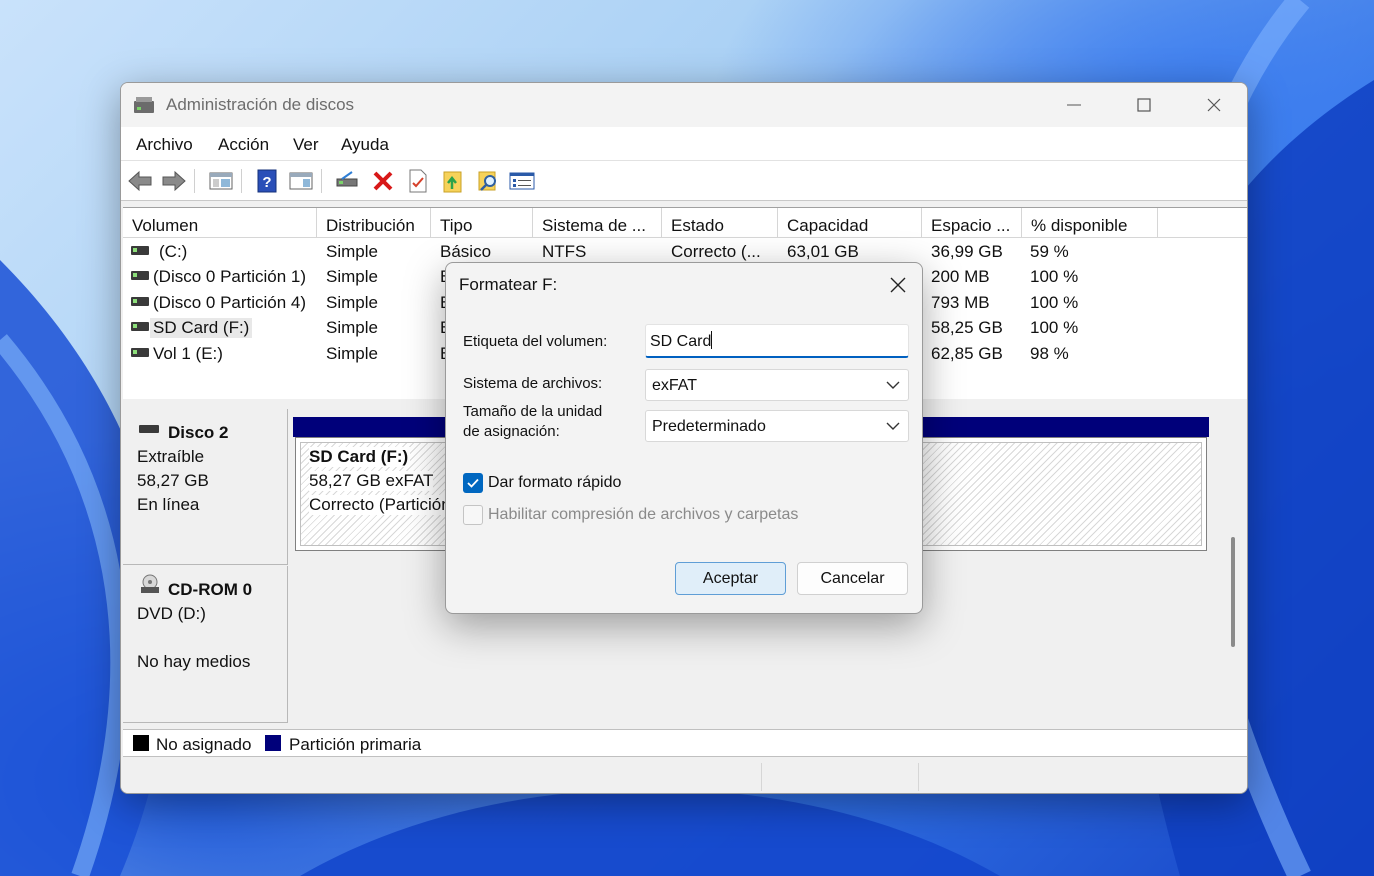 The height and width of the screenshot is (876, 1374). Describe the element at coordinates (171, 456) in the screenshot. I see `disk-2-kind: Extraíble` at that location.